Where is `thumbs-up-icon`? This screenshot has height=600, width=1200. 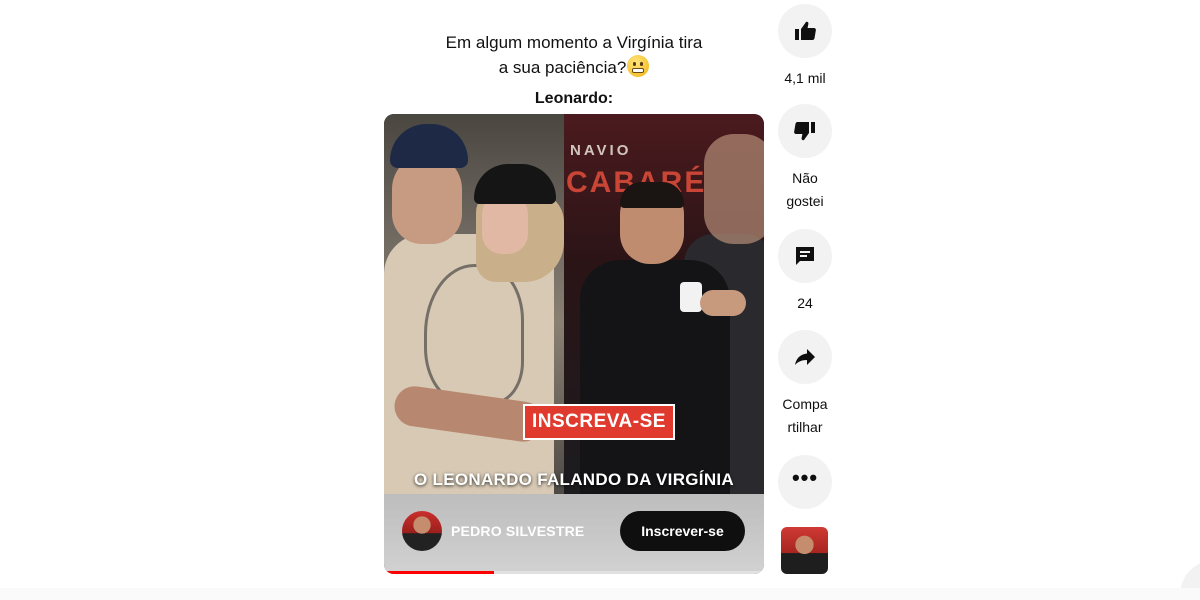
thumbs-up-icon is located at coordinates (805, 30).